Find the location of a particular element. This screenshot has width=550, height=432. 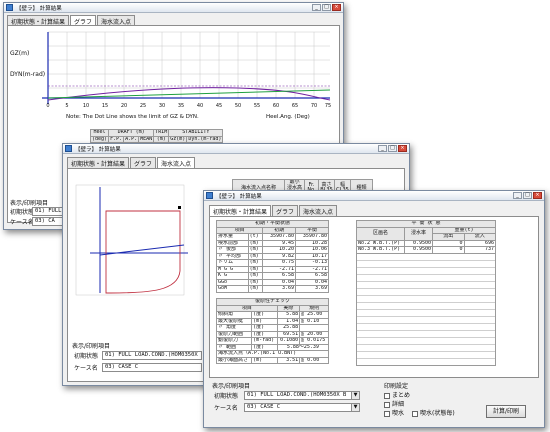

table-subheader: Gz(m) is located at coordinates (178, 139).